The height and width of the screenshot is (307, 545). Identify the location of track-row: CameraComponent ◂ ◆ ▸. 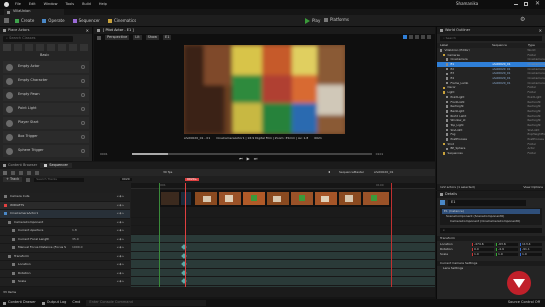
(65, 223).